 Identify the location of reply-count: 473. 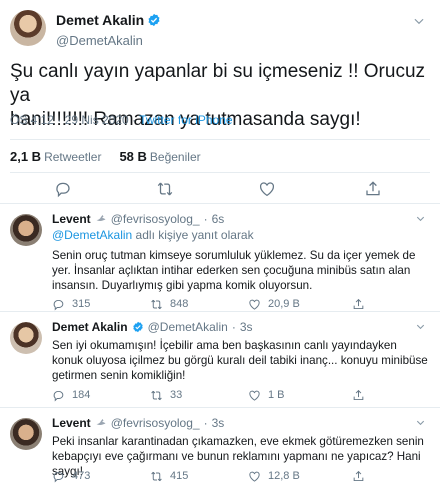
(81, 476).